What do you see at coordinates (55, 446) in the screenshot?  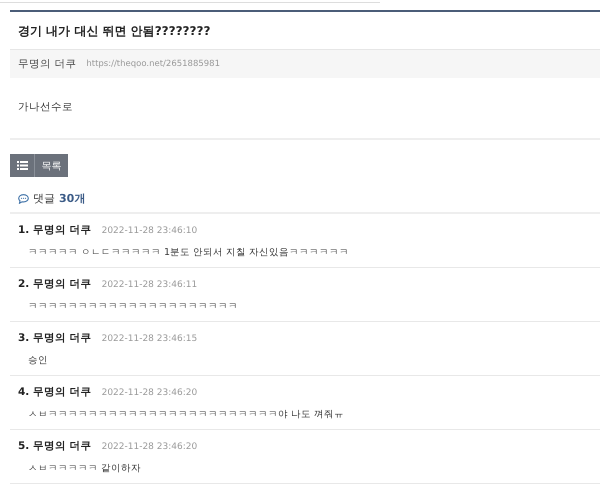 I see `comment-author: 5. 무명의 더쿠` at bounding box center [55, 446].